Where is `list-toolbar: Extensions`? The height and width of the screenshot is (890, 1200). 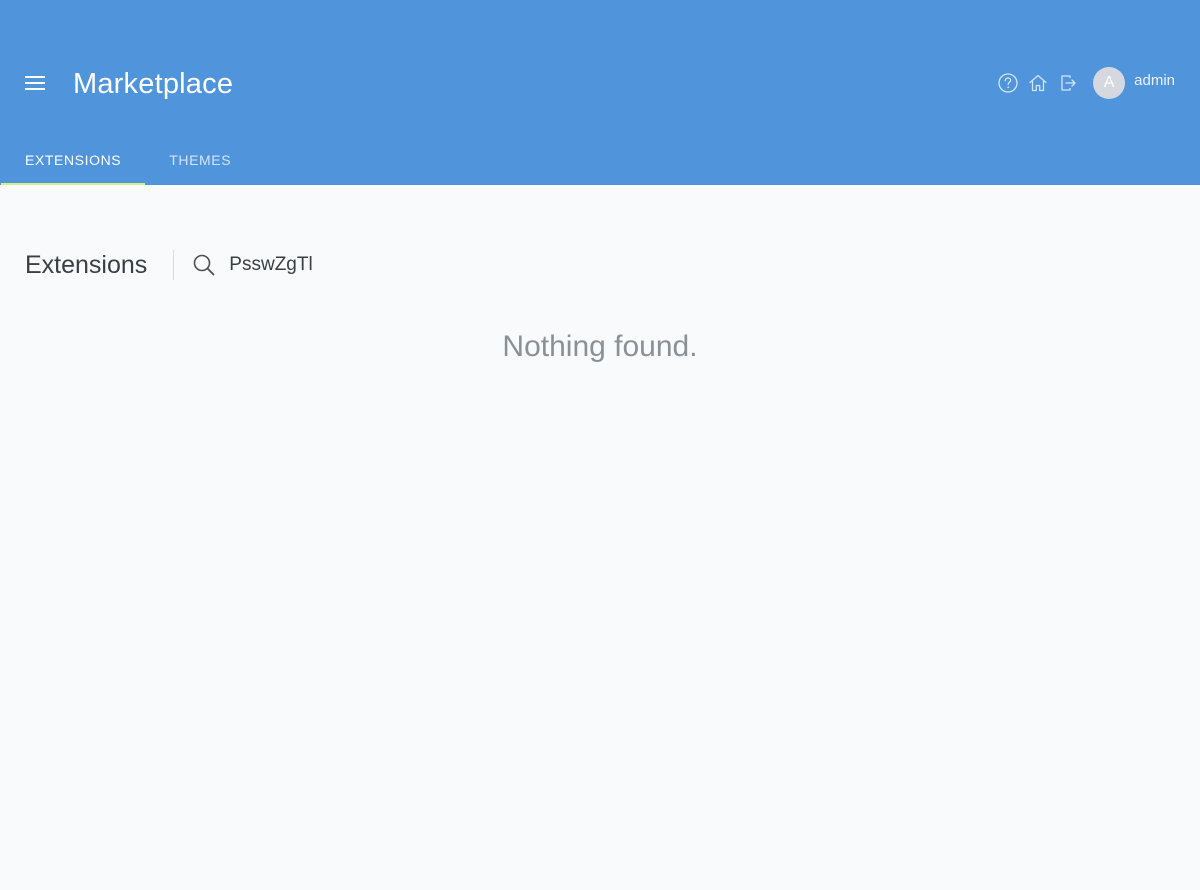 list-toolbar: Extensions is located at coordinates (277, 265).